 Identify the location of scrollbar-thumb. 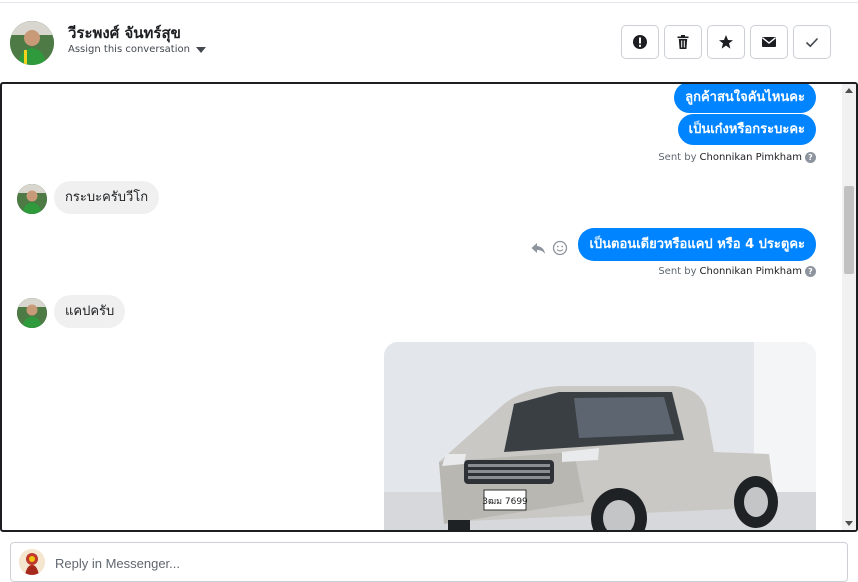
(849, 230).